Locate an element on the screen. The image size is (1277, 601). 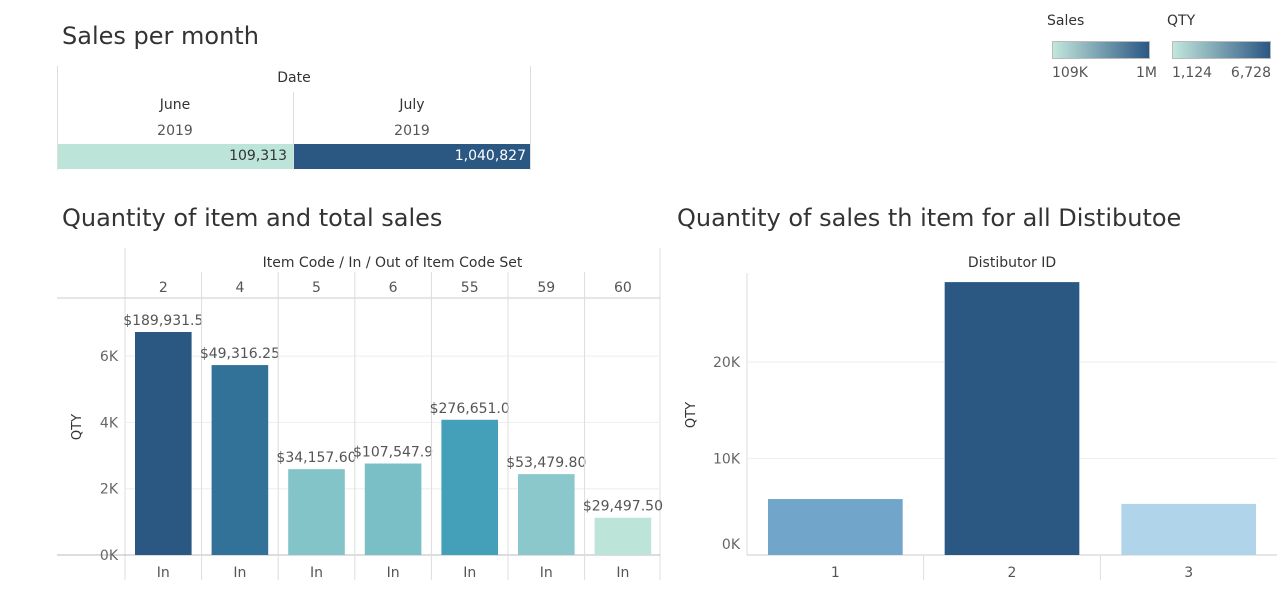
chart1-bar-label: $34,157.60 is located at coordinates (316, 458).